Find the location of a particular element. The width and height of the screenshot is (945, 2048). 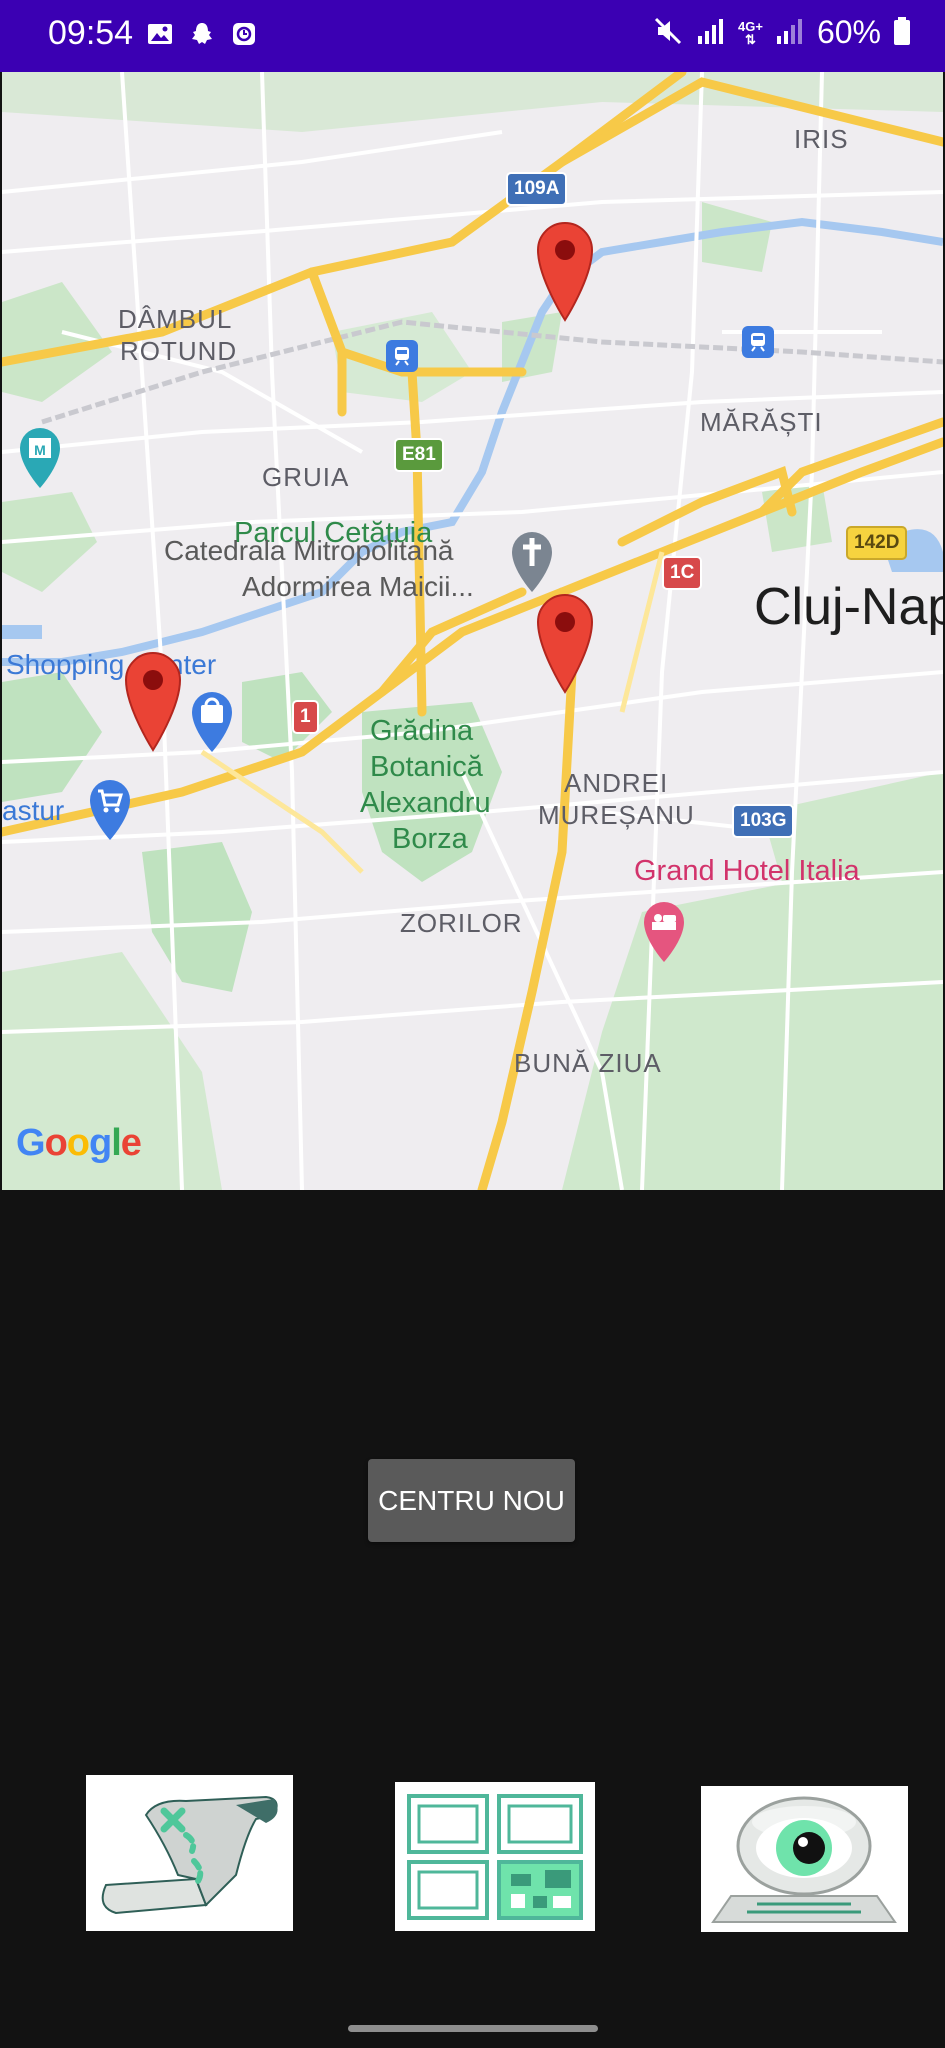

google-logo: Google is located at coordinates (79, 1143).